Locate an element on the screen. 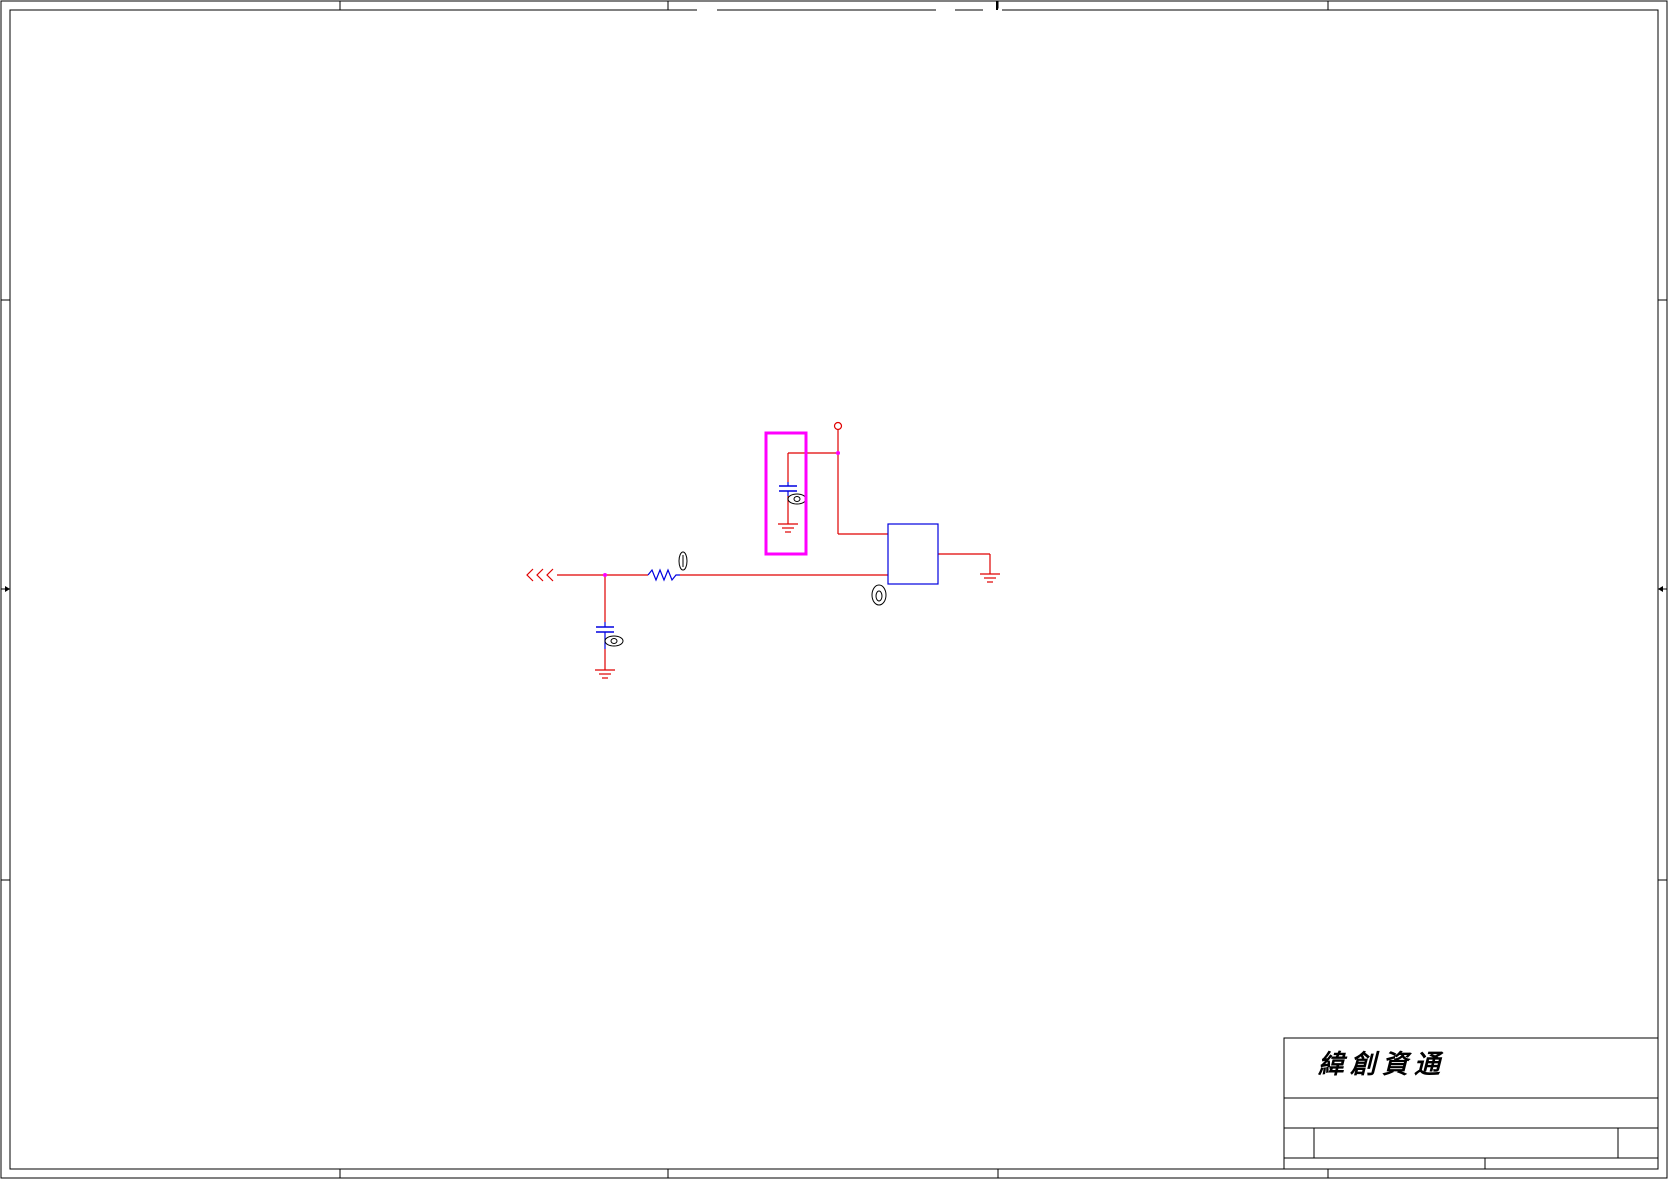  capacitor-bottom-label-mark is located at coordinates (614, 641).